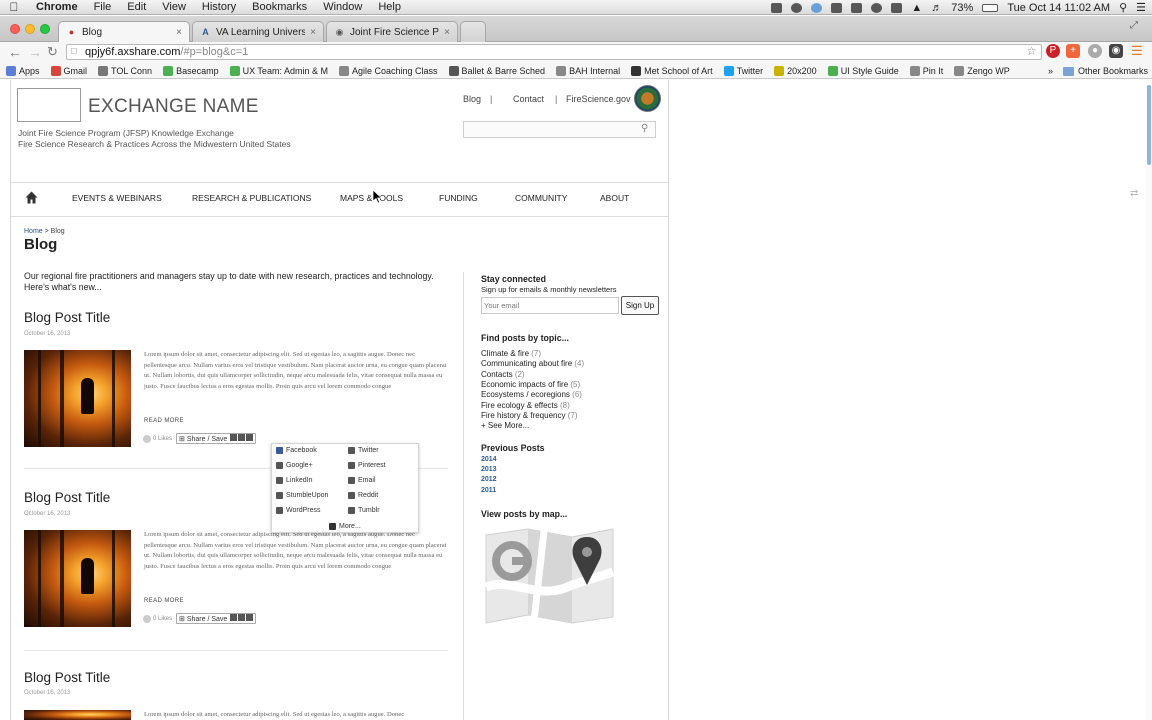 The height and width of the screenshot is (720, 1152). Describe the element at coordinates (125, 70) in the screenshot. I see `bookmark-item: TOL Conn` at that location.